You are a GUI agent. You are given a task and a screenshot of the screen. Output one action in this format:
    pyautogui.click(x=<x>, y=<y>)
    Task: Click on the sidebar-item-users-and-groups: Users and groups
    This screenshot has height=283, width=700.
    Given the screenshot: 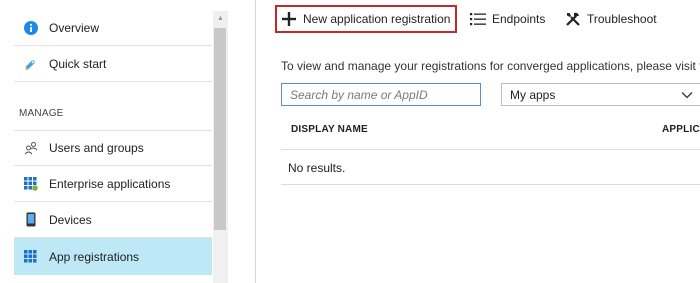 What is the action you would take?
    pyautogui.click(x=113, y=148)
    